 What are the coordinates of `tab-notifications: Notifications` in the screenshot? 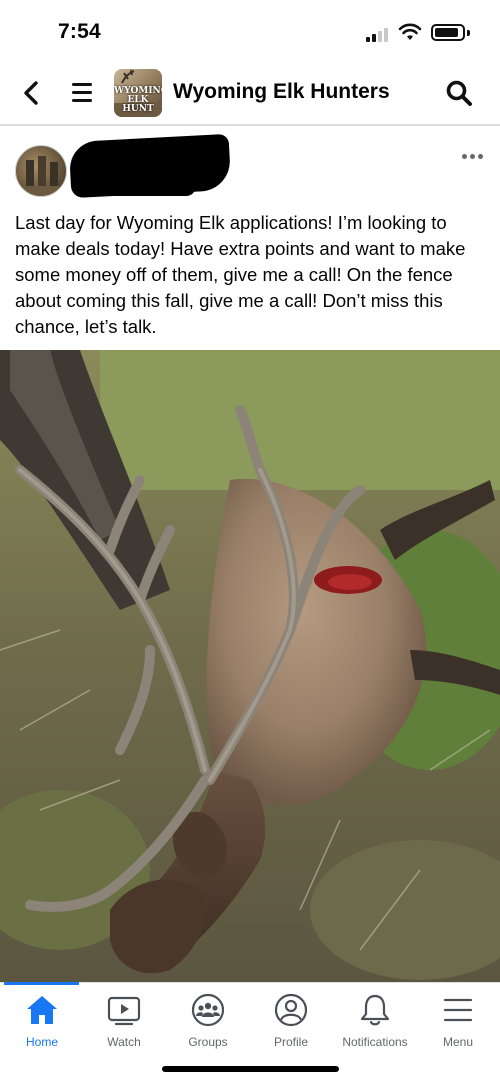 It's located at (375, 1024).